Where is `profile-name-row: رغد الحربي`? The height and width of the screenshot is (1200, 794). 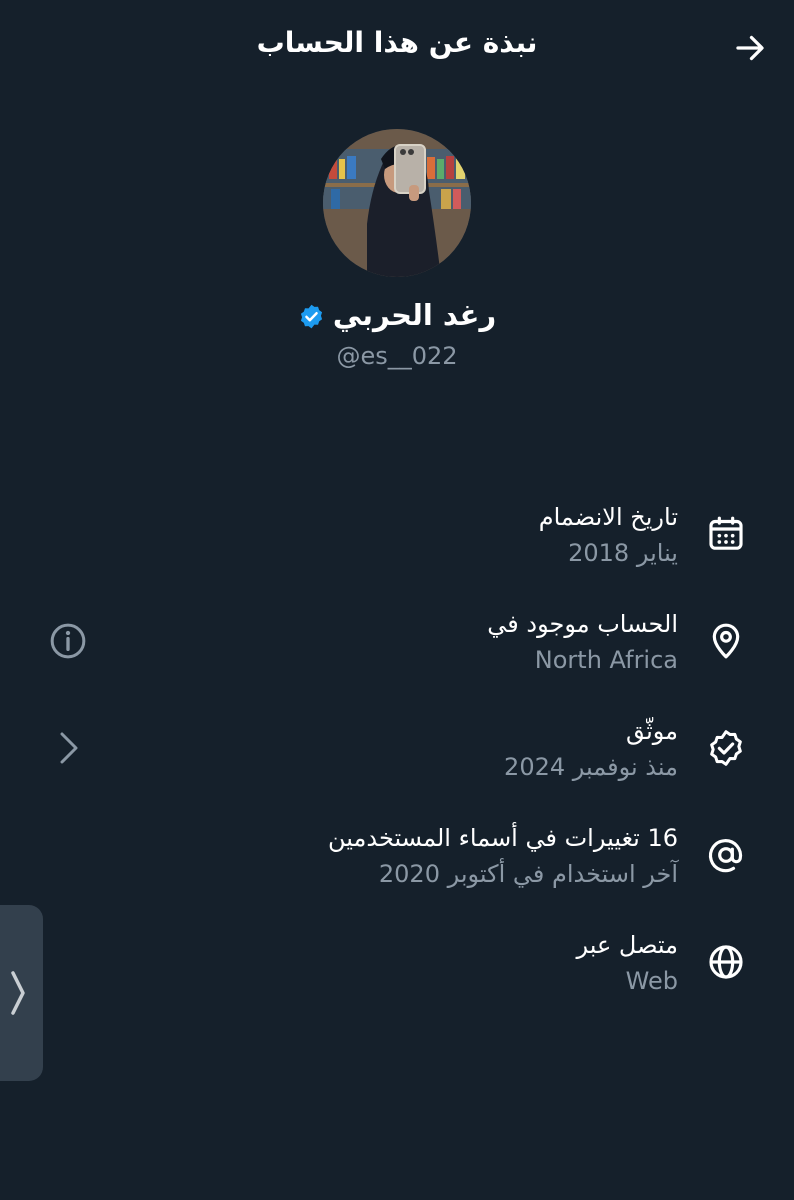
profile-name-row: رغد الحربي is located at coordinates (397, 315).